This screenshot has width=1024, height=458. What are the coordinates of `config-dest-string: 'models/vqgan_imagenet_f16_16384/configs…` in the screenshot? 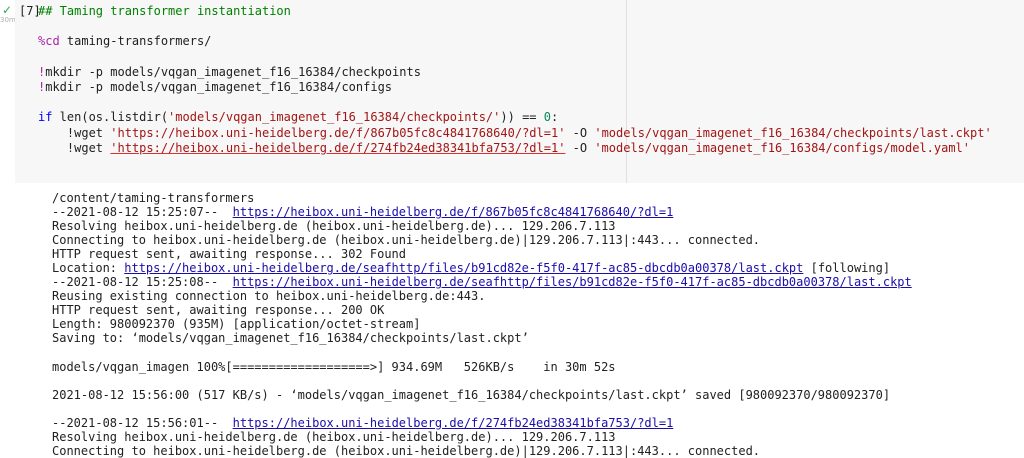 It's located at (782, 147).